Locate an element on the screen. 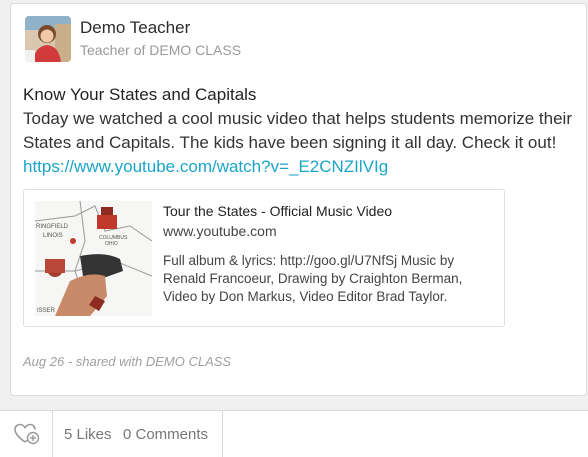  thumb-label-isser: ISSER is located at coordinates (46, 311).